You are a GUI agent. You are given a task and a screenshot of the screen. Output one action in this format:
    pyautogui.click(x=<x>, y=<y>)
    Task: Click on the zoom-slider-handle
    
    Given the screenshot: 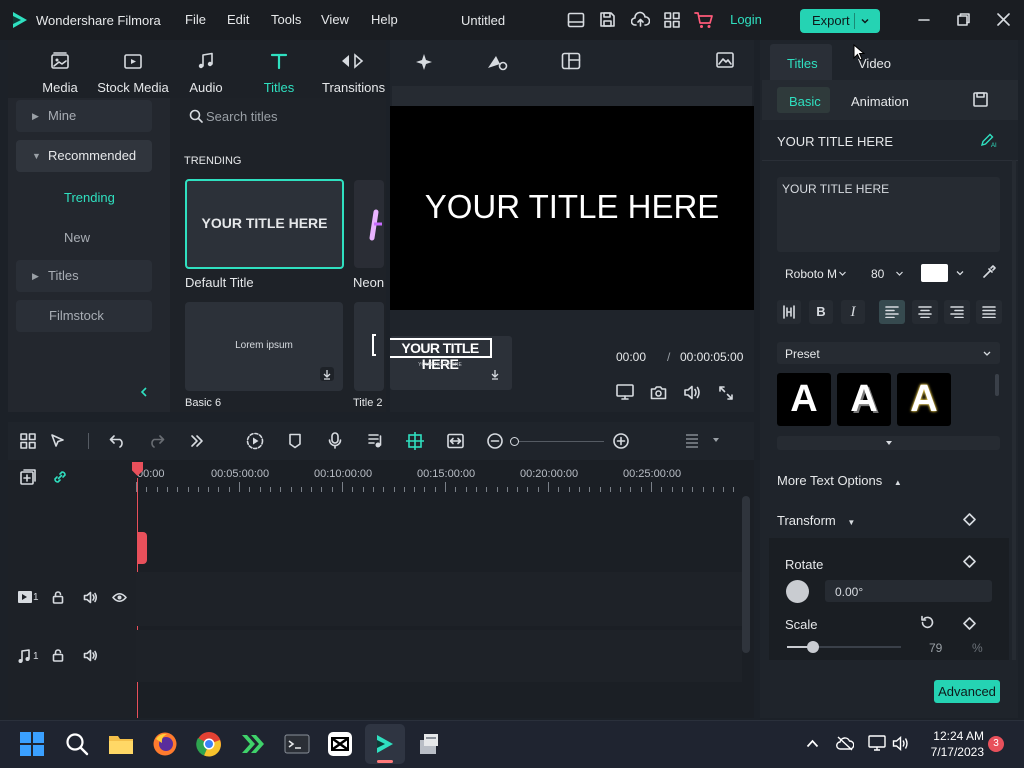 What is the action you would take?
    pyautogui.click(x=514, y=441)
    